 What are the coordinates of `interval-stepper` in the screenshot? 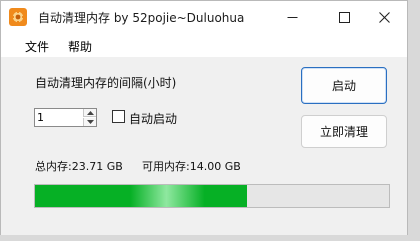 It's located at (65, 117).